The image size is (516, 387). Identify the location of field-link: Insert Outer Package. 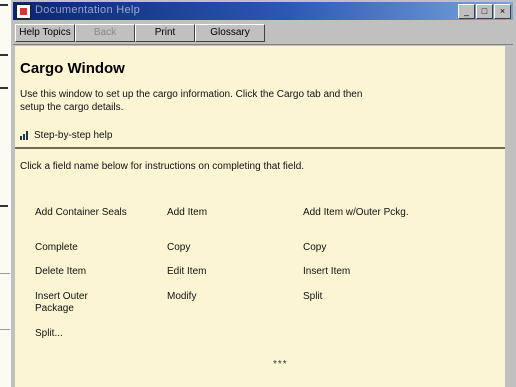
(68, 303).